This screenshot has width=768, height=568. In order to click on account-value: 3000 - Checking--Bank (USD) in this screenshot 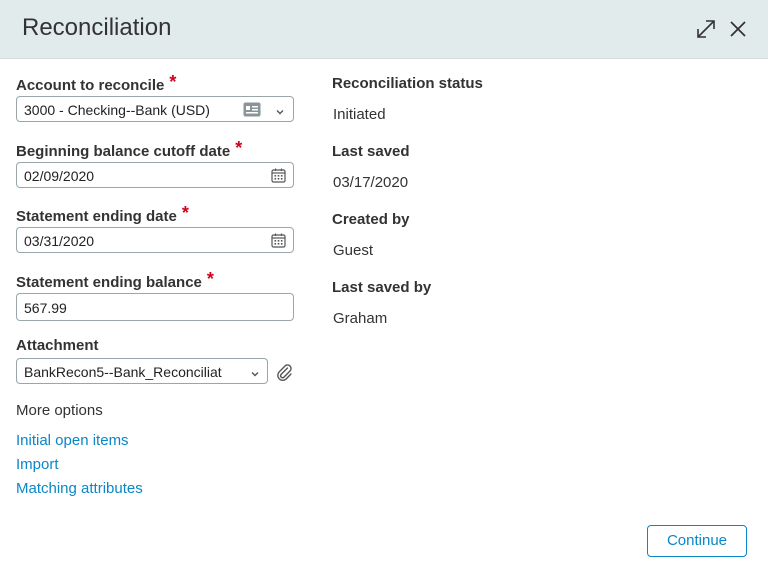, I will do `click(117, 110)`.